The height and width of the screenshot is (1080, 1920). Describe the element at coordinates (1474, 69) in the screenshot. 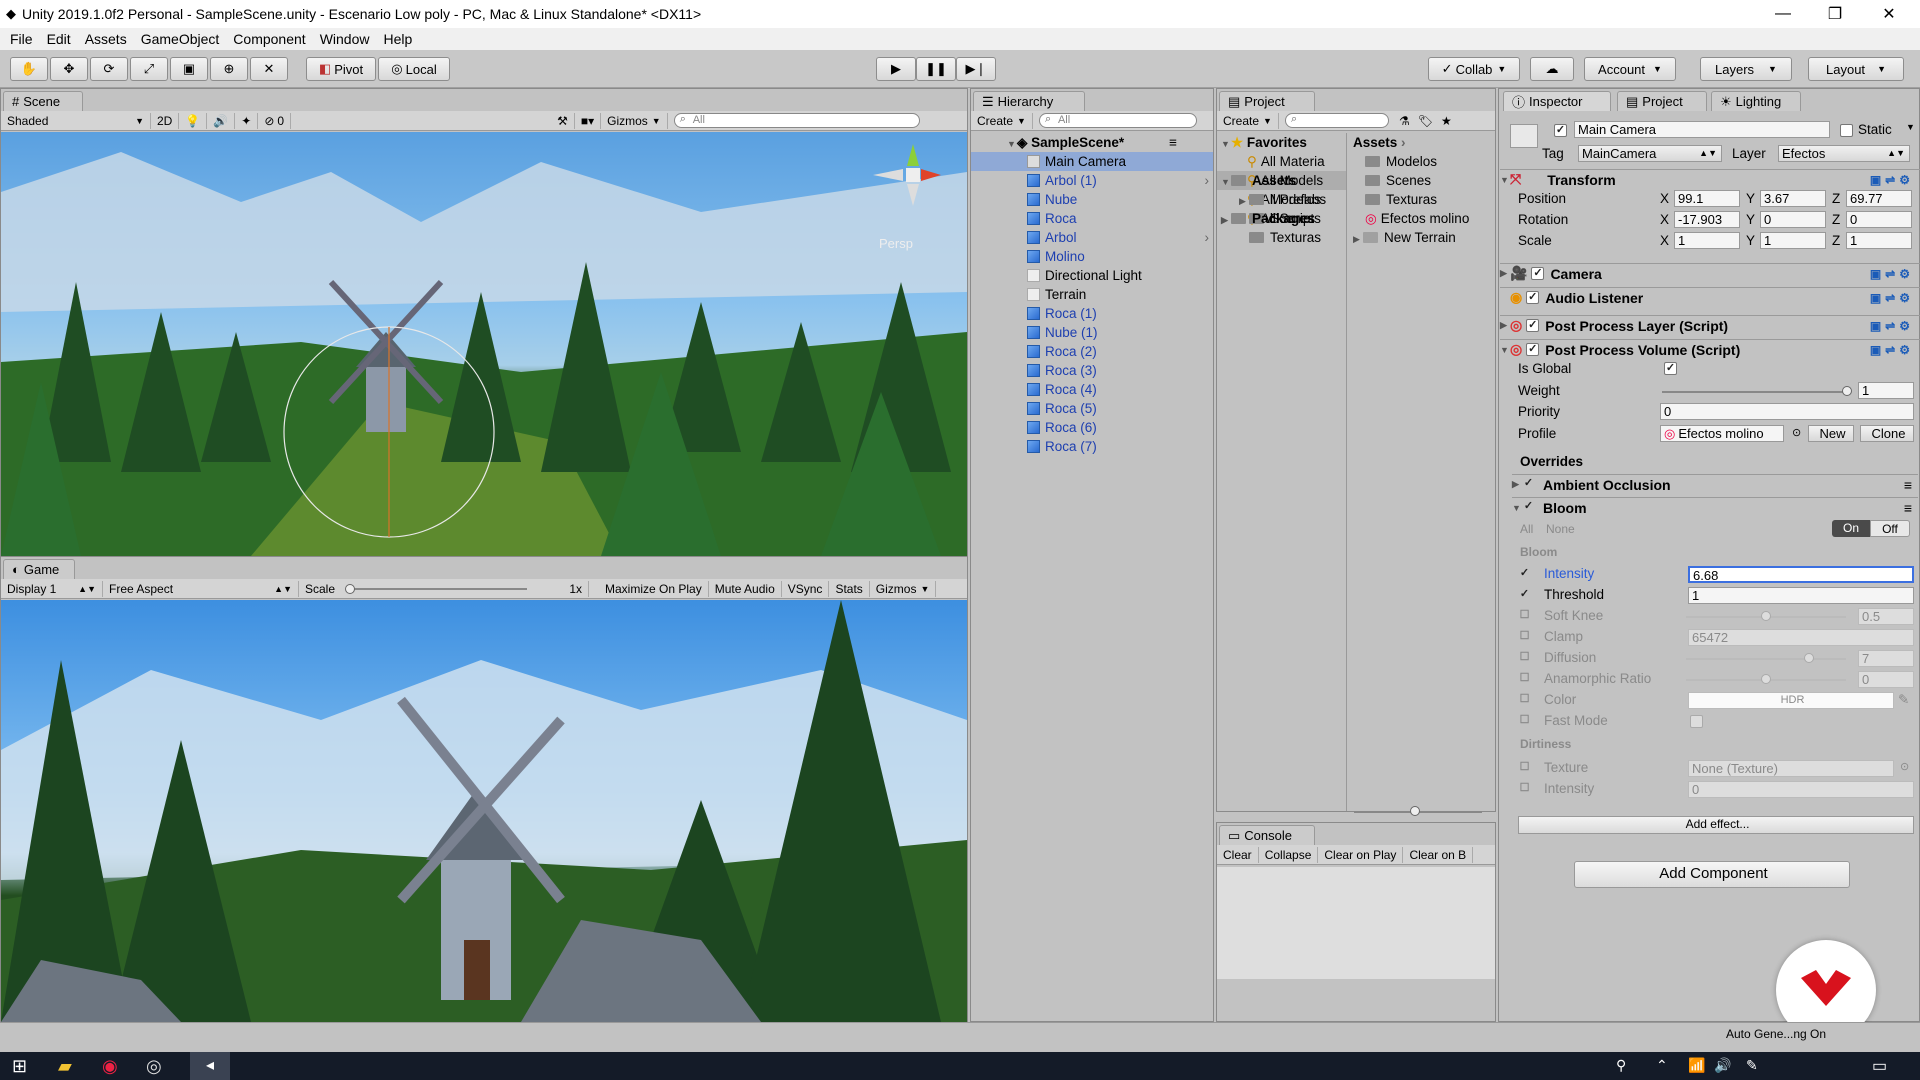

I see `collab-dropdown: ✓ Collab ▼` at that location.